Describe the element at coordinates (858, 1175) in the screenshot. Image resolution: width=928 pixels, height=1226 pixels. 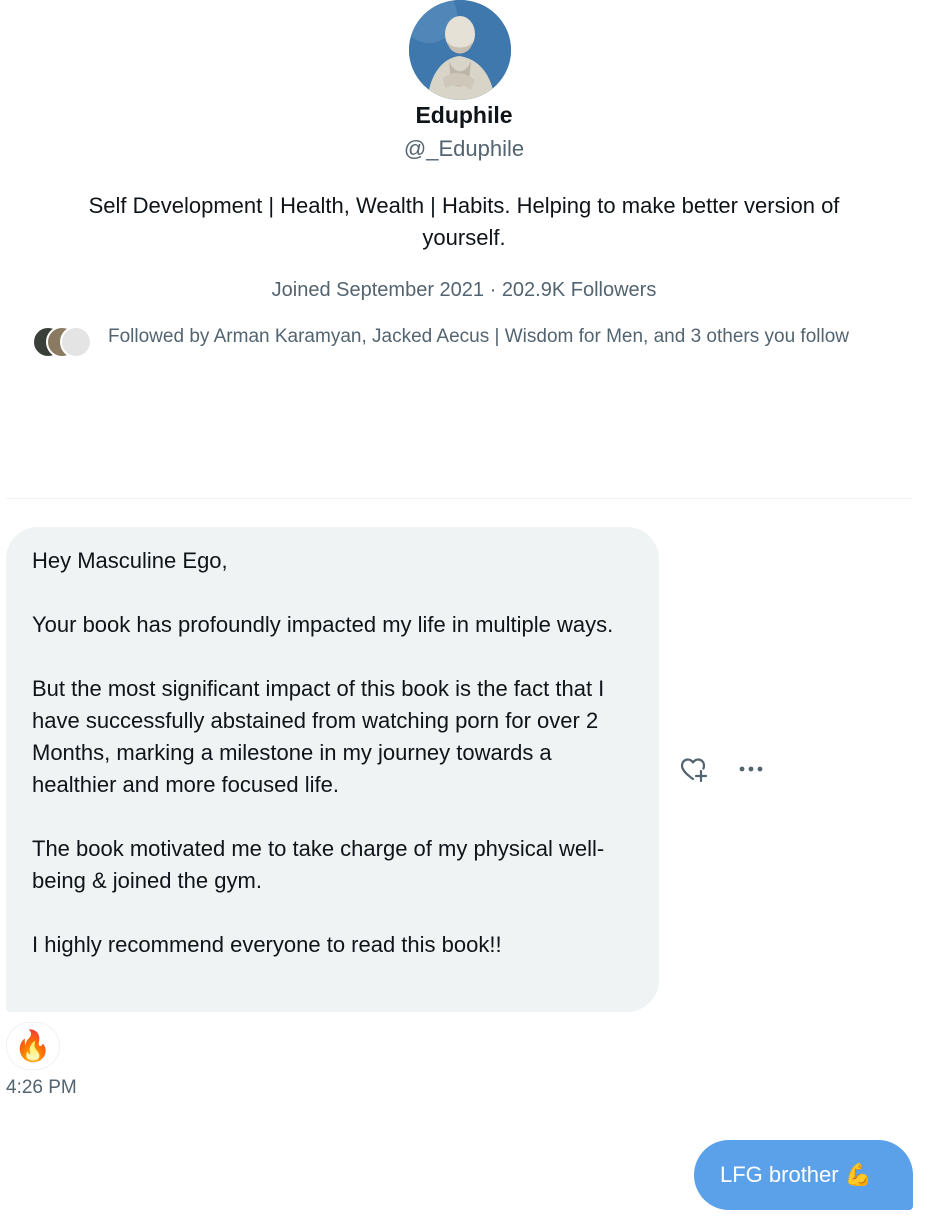
I see `flexed-biceps-icon: 💪` at that location.